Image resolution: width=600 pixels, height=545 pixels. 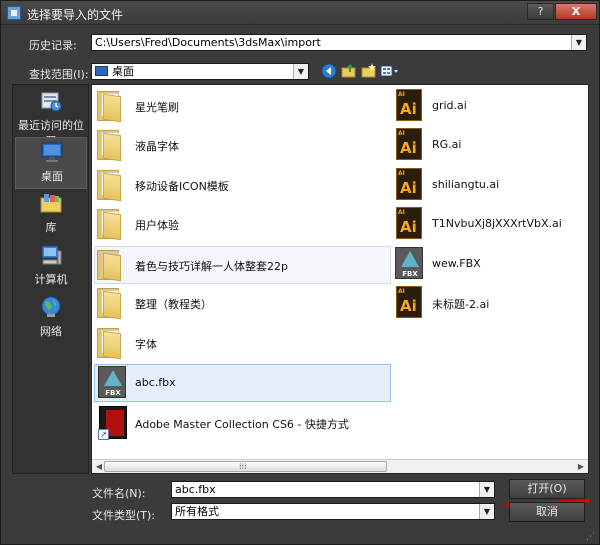 What do you see at coordinates (51, 319) in the screenshot?
I see `place-network: 网络` at bounding box center [51, 319].